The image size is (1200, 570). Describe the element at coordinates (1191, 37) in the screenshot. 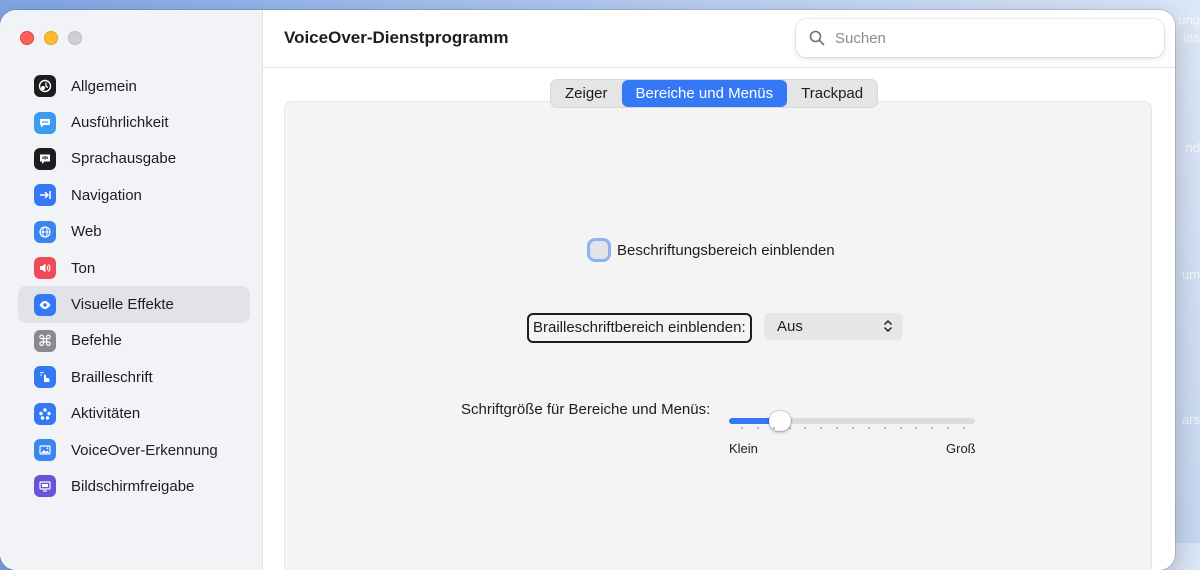

I see `desktop-label: ias` at that location.